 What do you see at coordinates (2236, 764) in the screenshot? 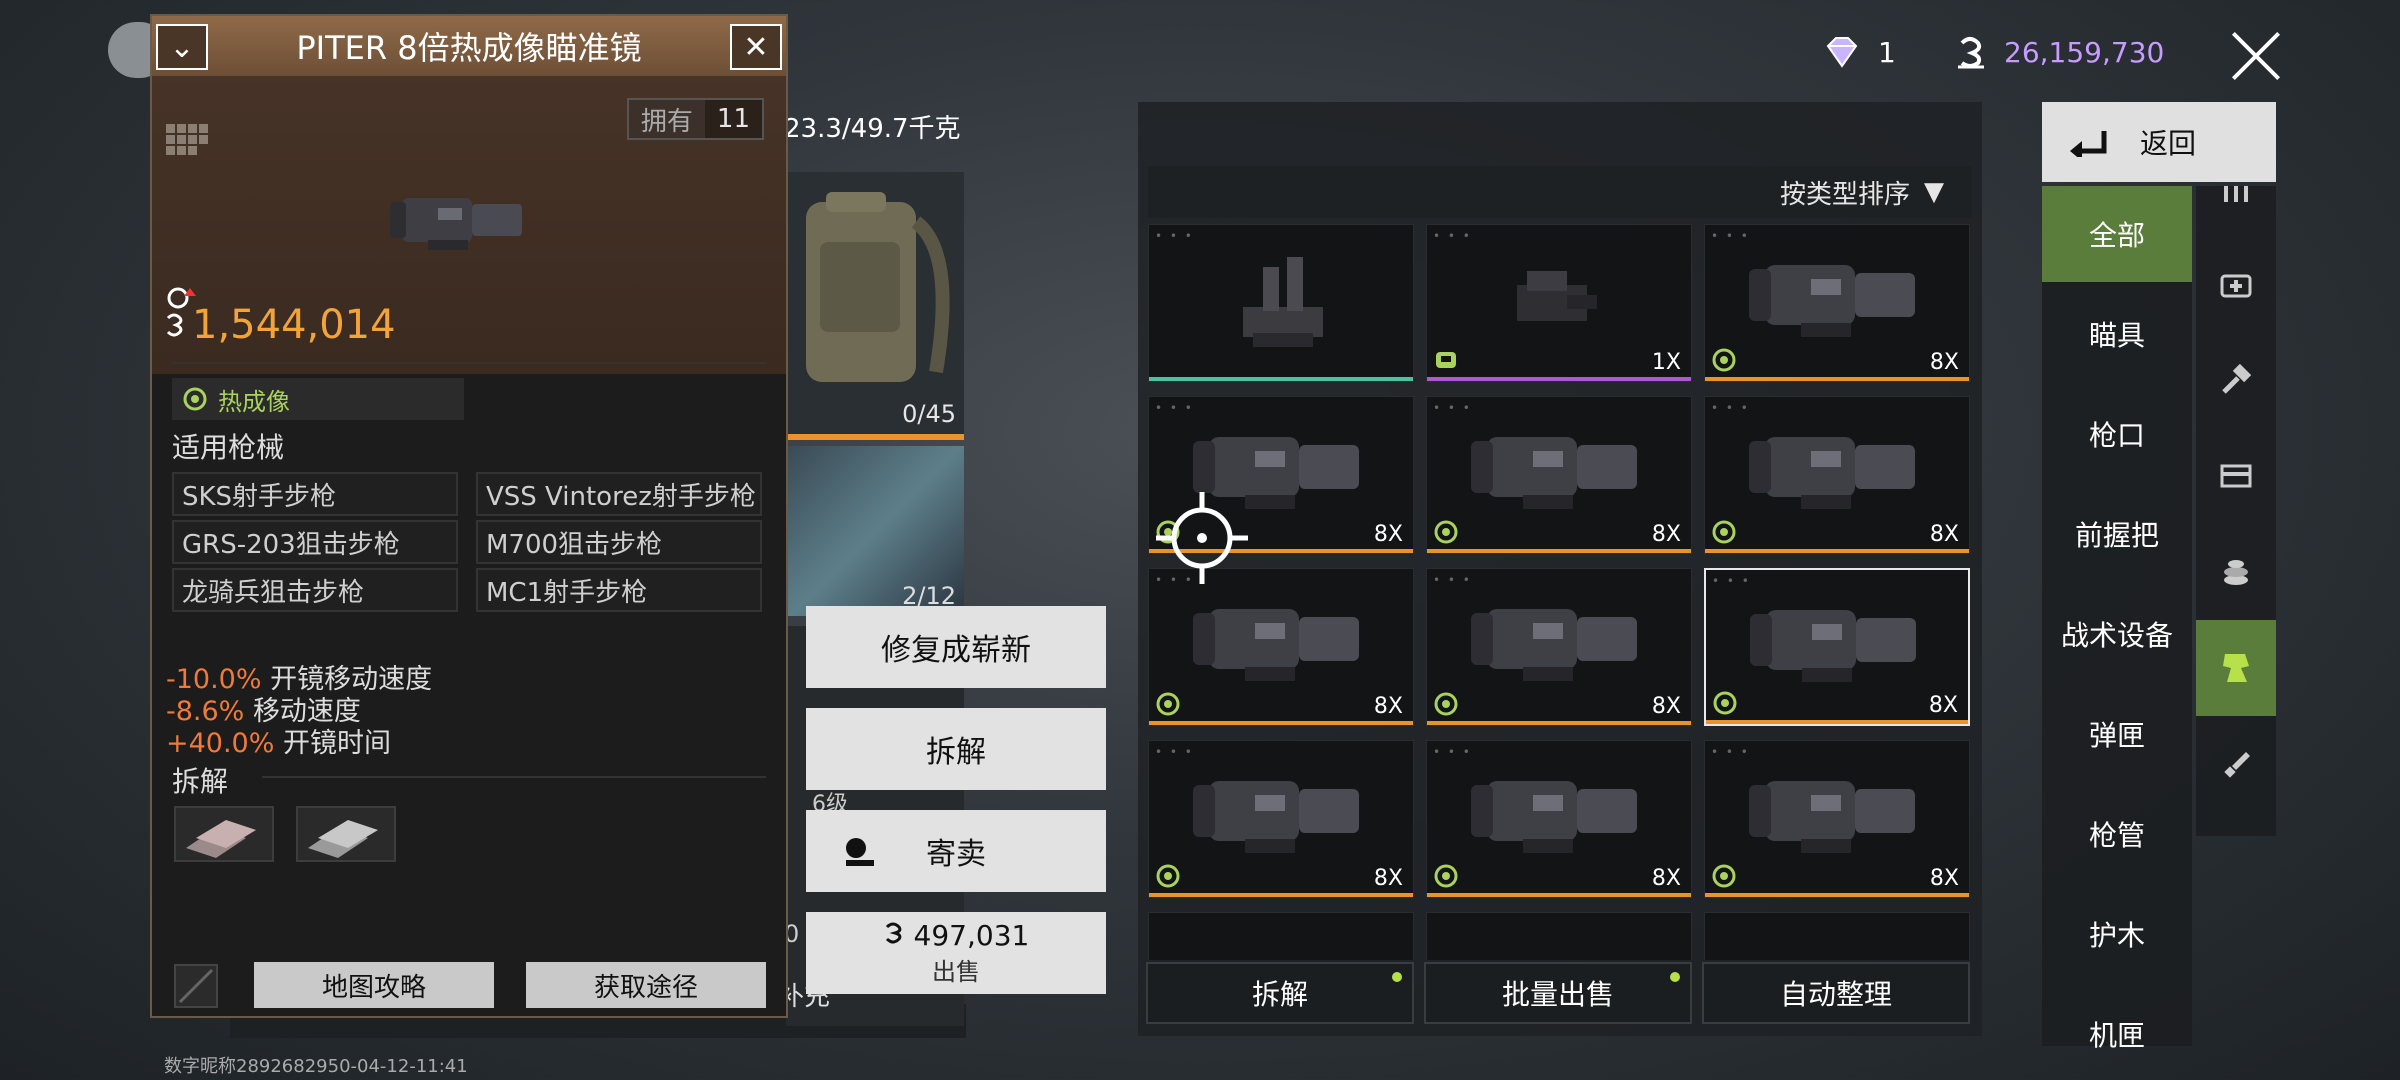
I see `knife-icon` at bounding box center [2236, 764].